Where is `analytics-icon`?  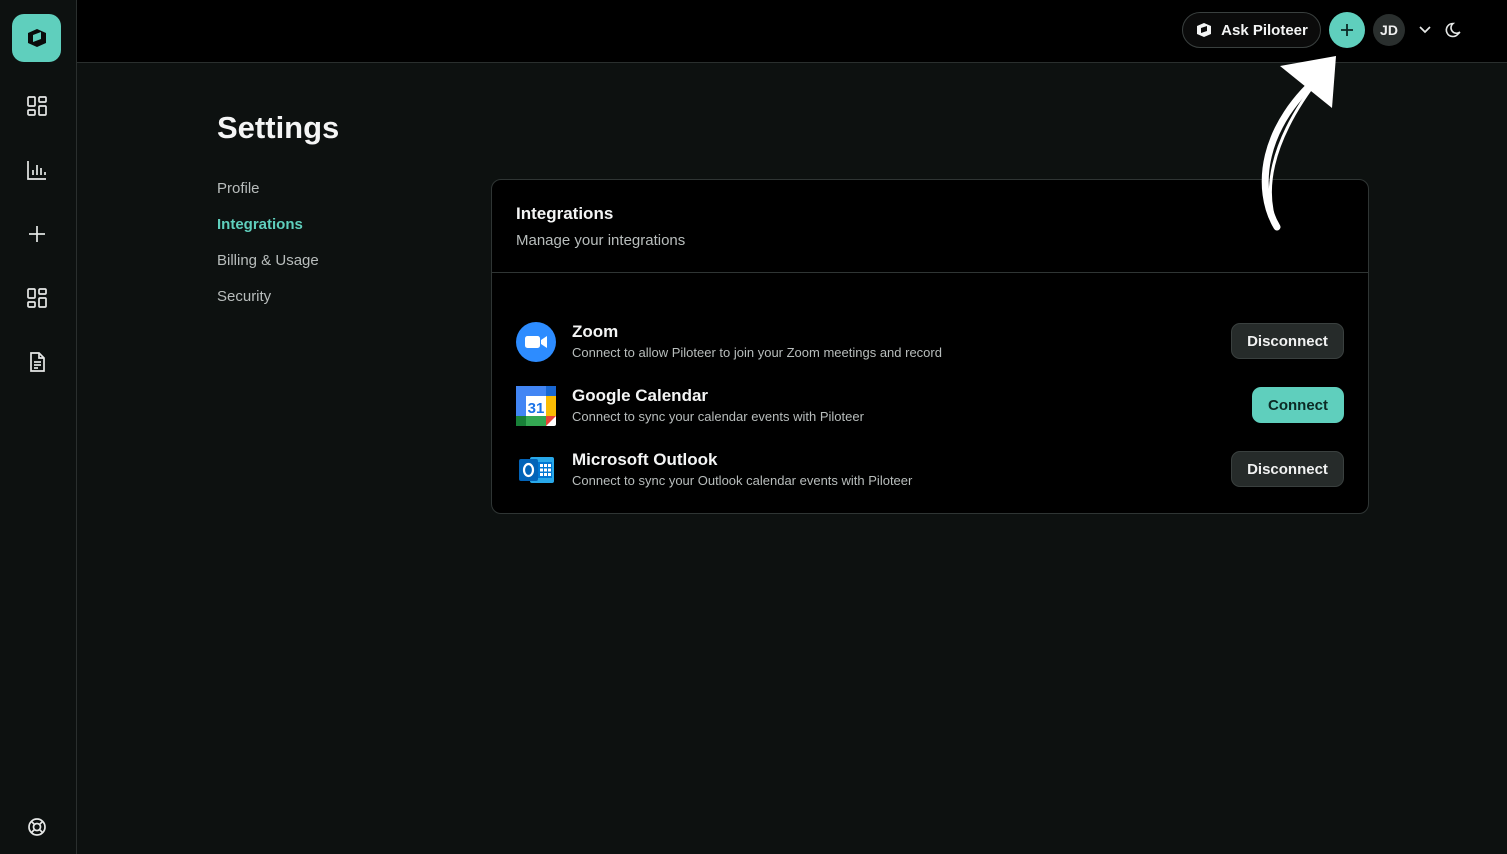 analytics-icon is located at coordinates (37, 170).